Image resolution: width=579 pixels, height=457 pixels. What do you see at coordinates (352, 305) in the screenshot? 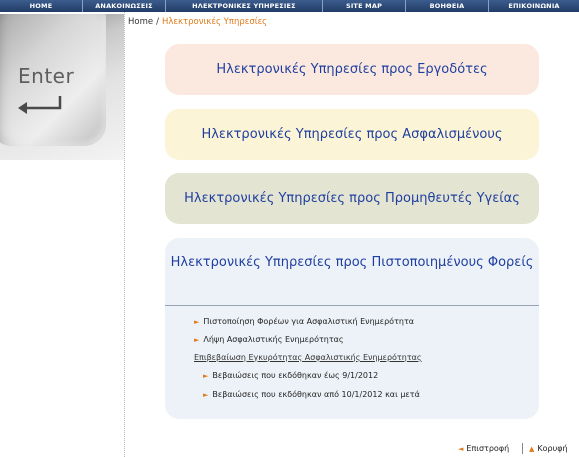
I see `panel-divider` at bounding box center [352, 305].